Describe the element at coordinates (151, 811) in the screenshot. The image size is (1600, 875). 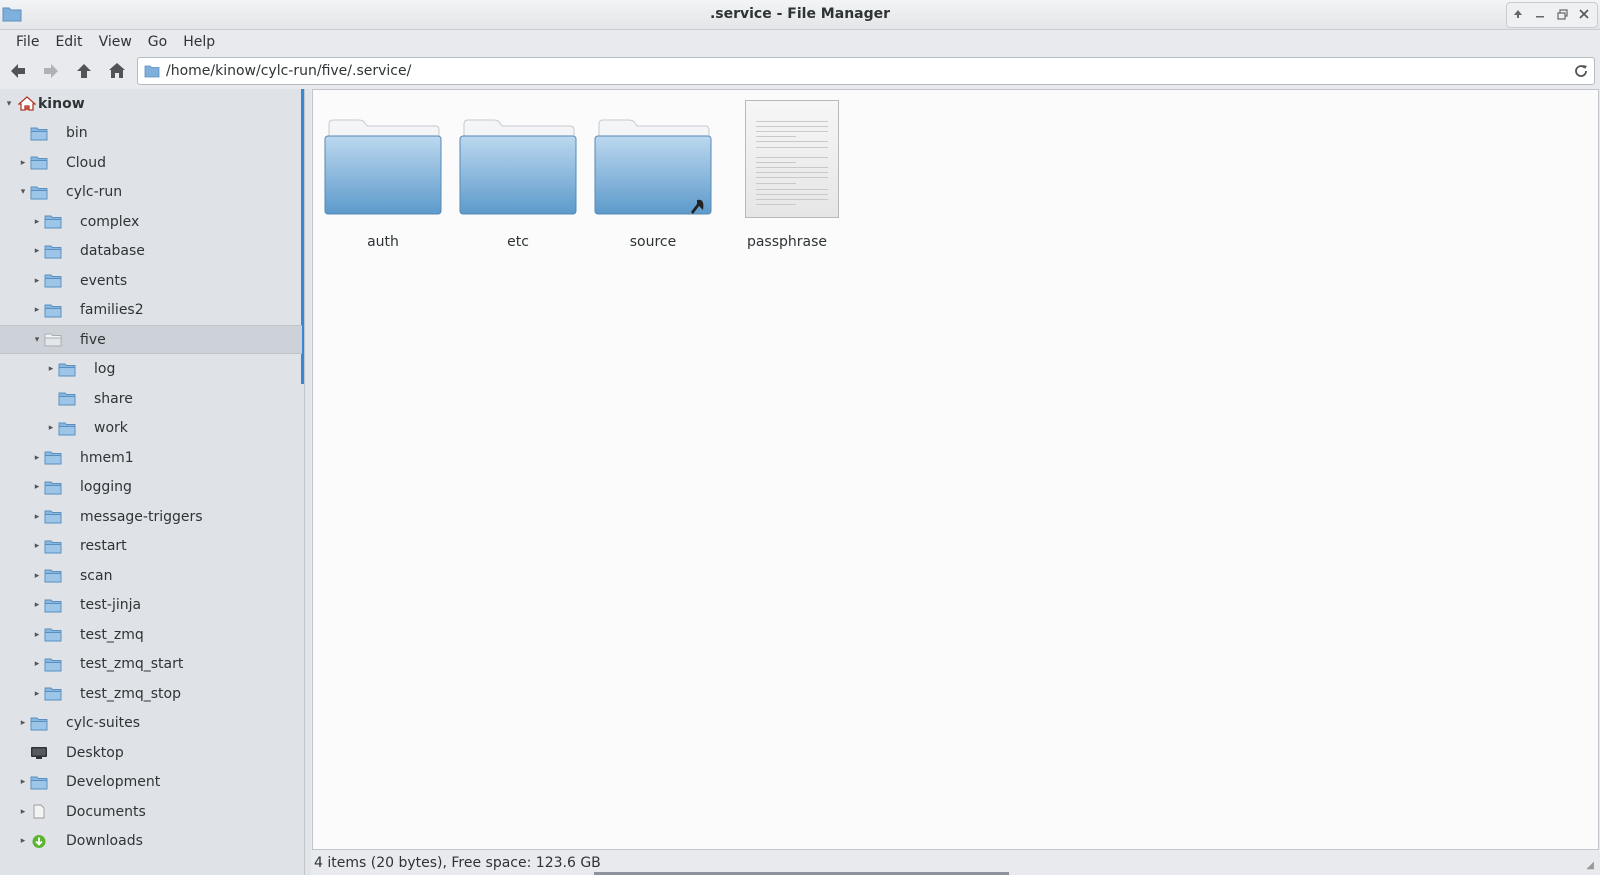
I see `sidebar-item-documents: ▸ Documents` at that location.